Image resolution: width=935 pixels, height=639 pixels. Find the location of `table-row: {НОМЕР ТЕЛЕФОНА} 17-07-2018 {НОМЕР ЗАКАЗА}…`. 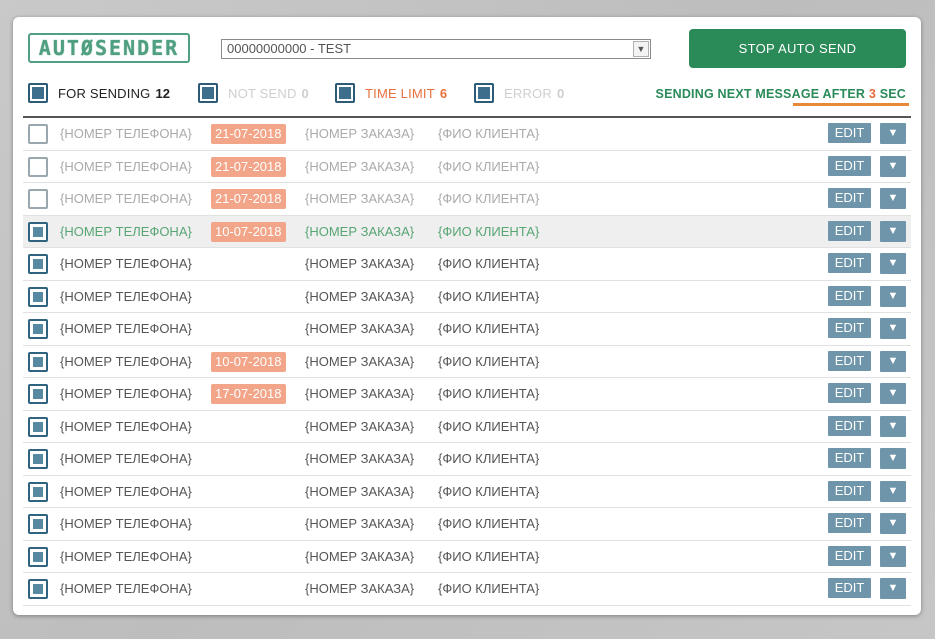

table-row: {НОМЕР ТЕЛЕФОНА} 17-07-2018 {НОМЕР ЗАКАЗА}… is located at coordinates (467, 394).